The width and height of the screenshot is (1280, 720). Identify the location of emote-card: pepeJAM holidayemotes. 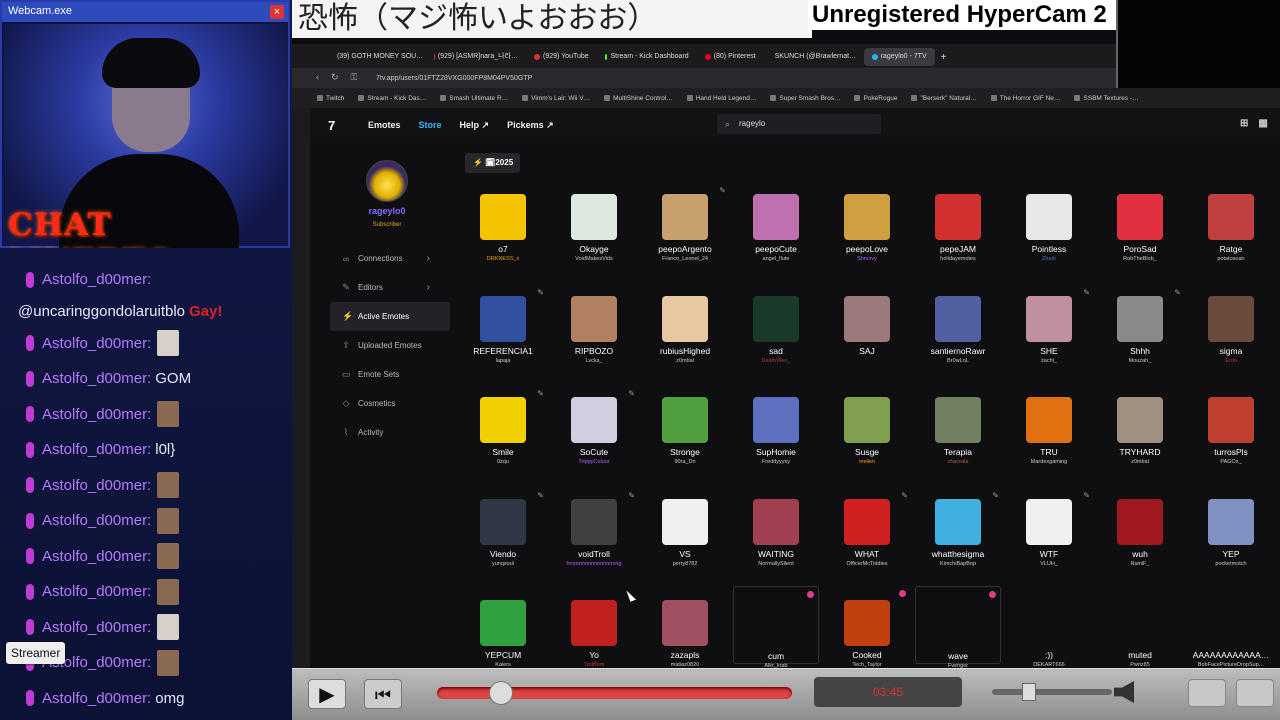
(958, 228).